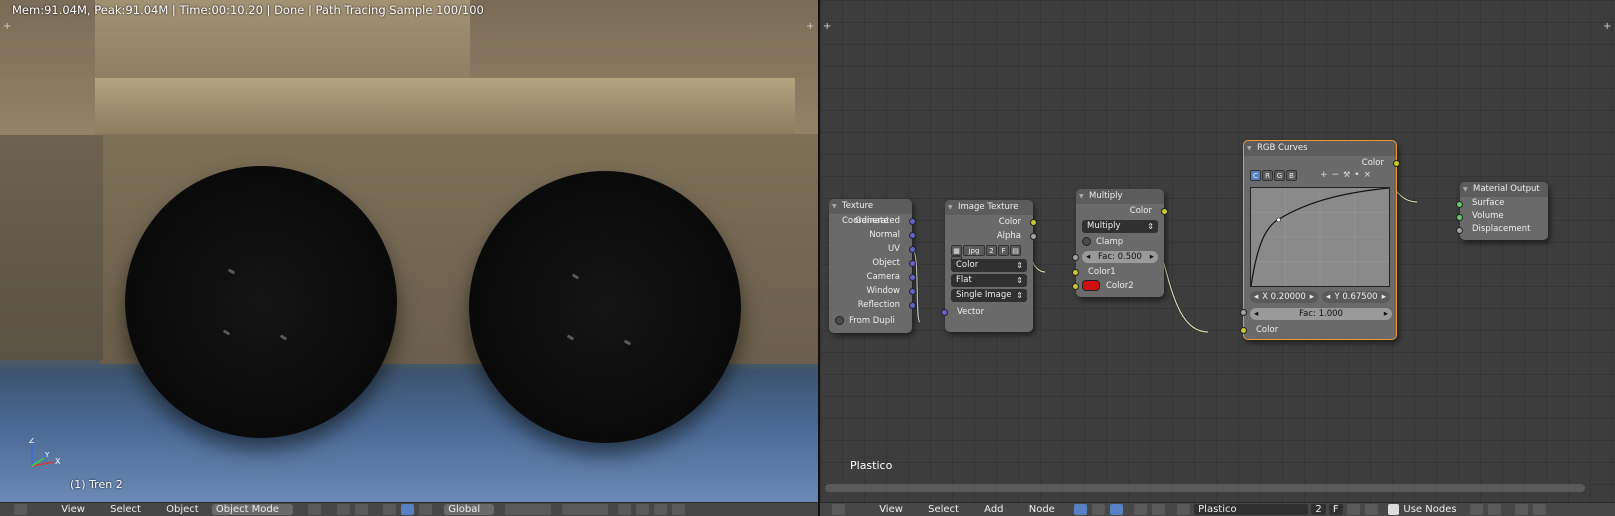 The image size is (1615, 516). I want to click on clipping-icon: •, so click(1358, 175).